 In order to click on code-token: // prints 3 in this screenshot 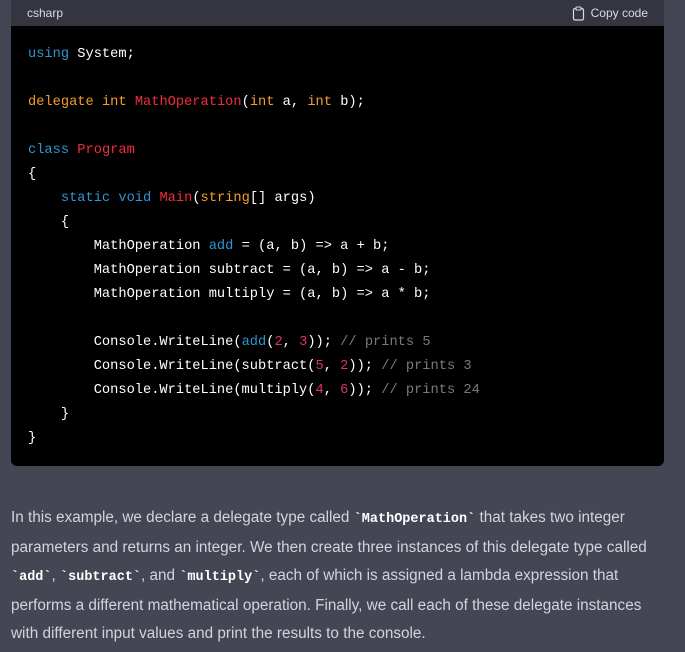, I will do `click(422, 366)`.